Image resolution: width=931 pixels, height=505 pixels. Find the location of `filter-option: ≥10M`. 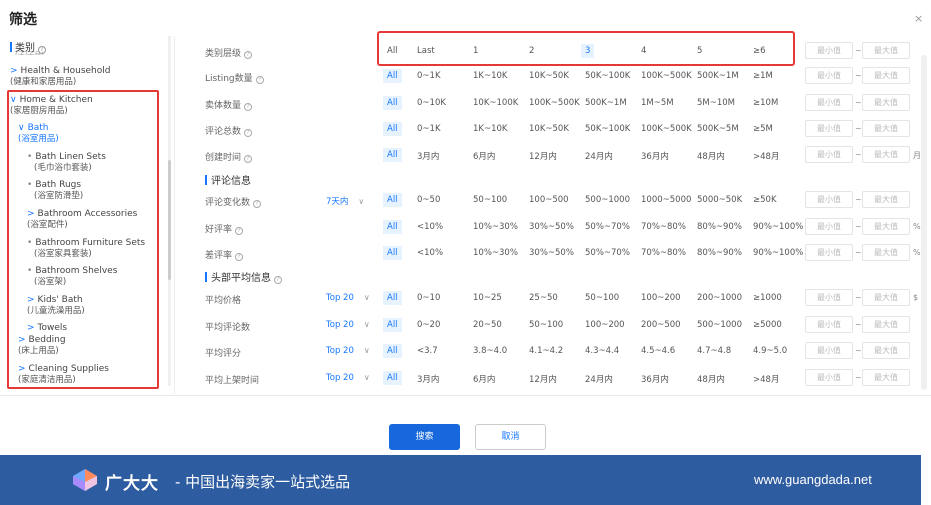

filter-option: ≥10M is located at coordinates (765, 103).